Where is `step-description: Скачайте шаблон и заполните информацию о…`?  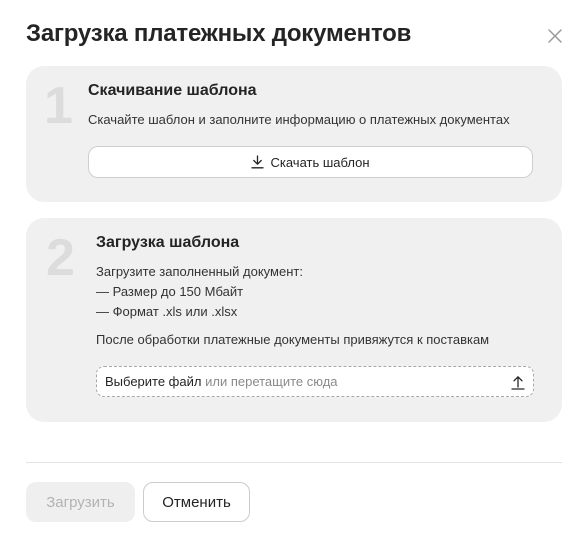
step-description: Скачайте шаблон и заполните информацию о… is located at coordinates (299, 119).